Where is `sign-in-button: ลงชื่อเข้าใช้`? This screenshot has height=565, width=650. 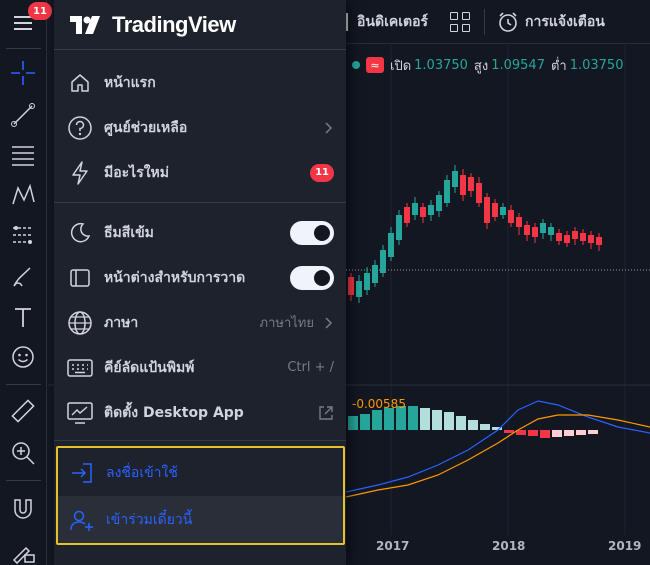 sign-in-button: ลงชื่อเข้าใช้ is located at coordinates (202, 472).